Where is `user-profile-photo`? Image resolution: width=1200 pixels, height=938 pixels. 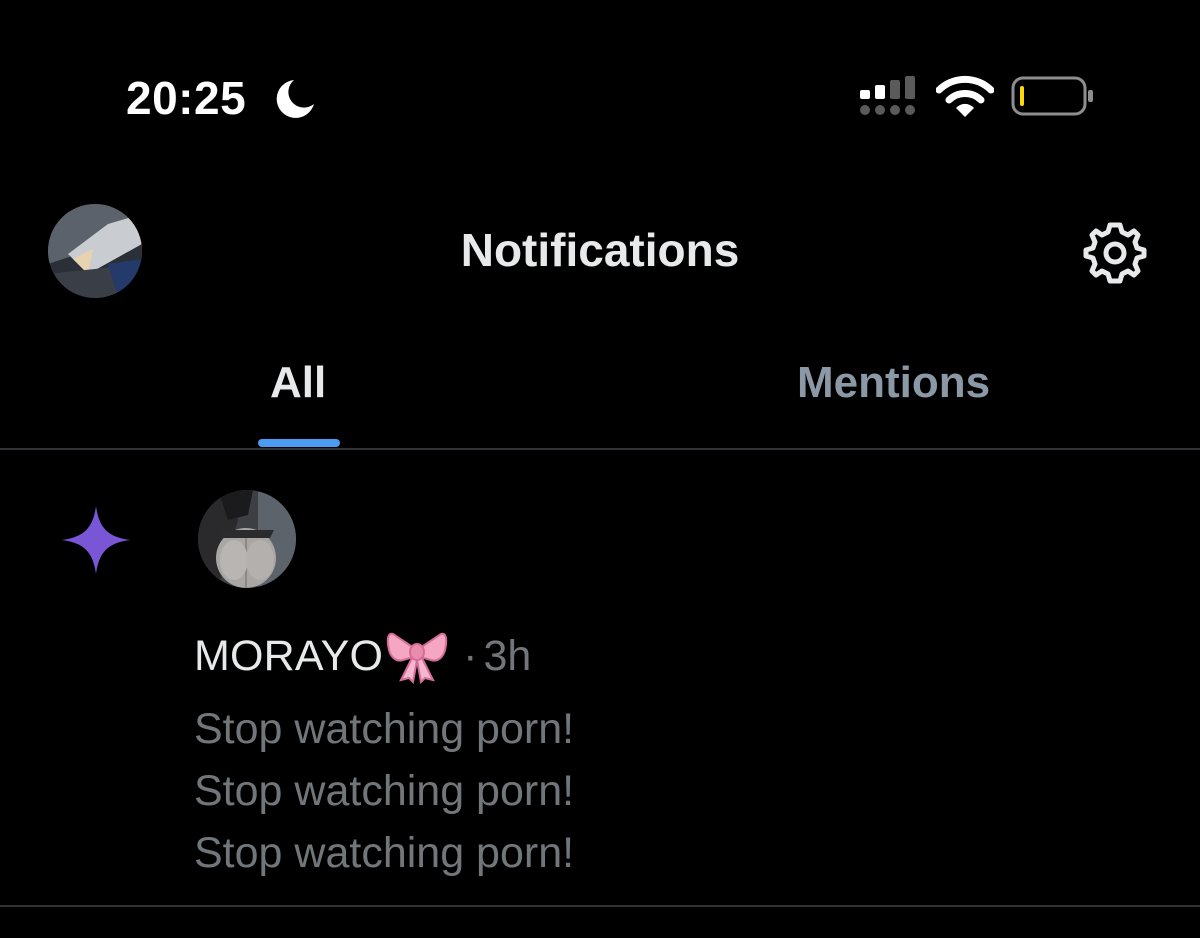 user-profile-photo is located at coordinates (247, 539).